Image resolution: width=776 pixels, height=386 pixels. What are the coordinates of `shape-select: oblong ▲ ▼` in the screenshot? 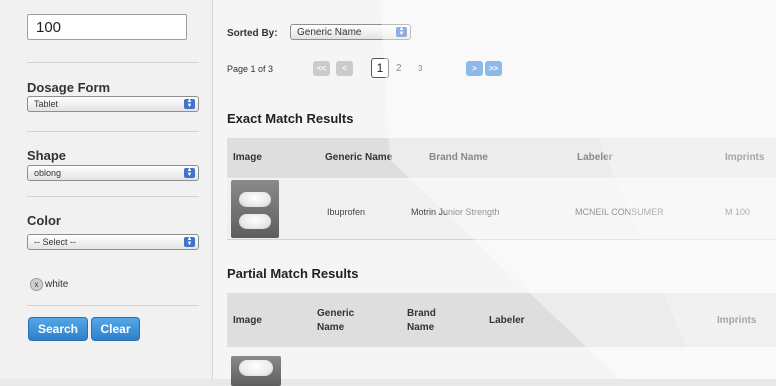 It's located at (113, 173).